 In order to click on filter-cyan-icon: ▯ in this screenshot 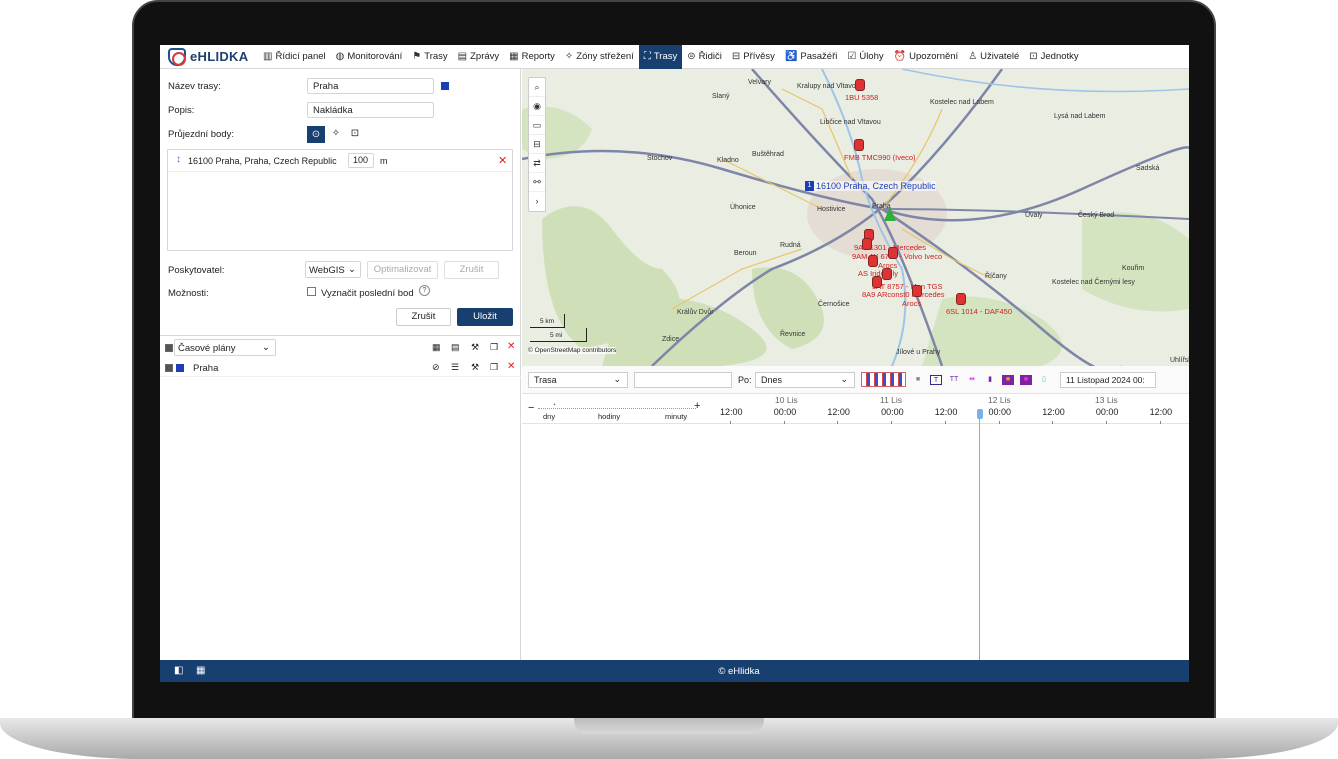, I will do `click(1044, 380)`.